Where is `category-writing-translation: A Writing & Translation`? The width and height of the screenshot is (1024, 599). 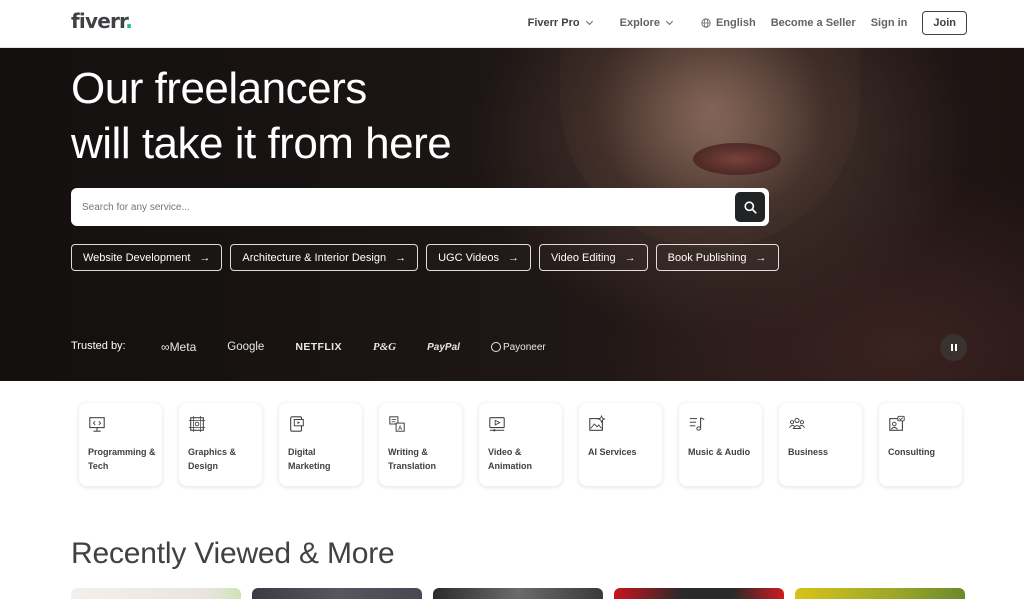
category-writing-translation: A Writing & Translation is located at coordinates (420, 444).